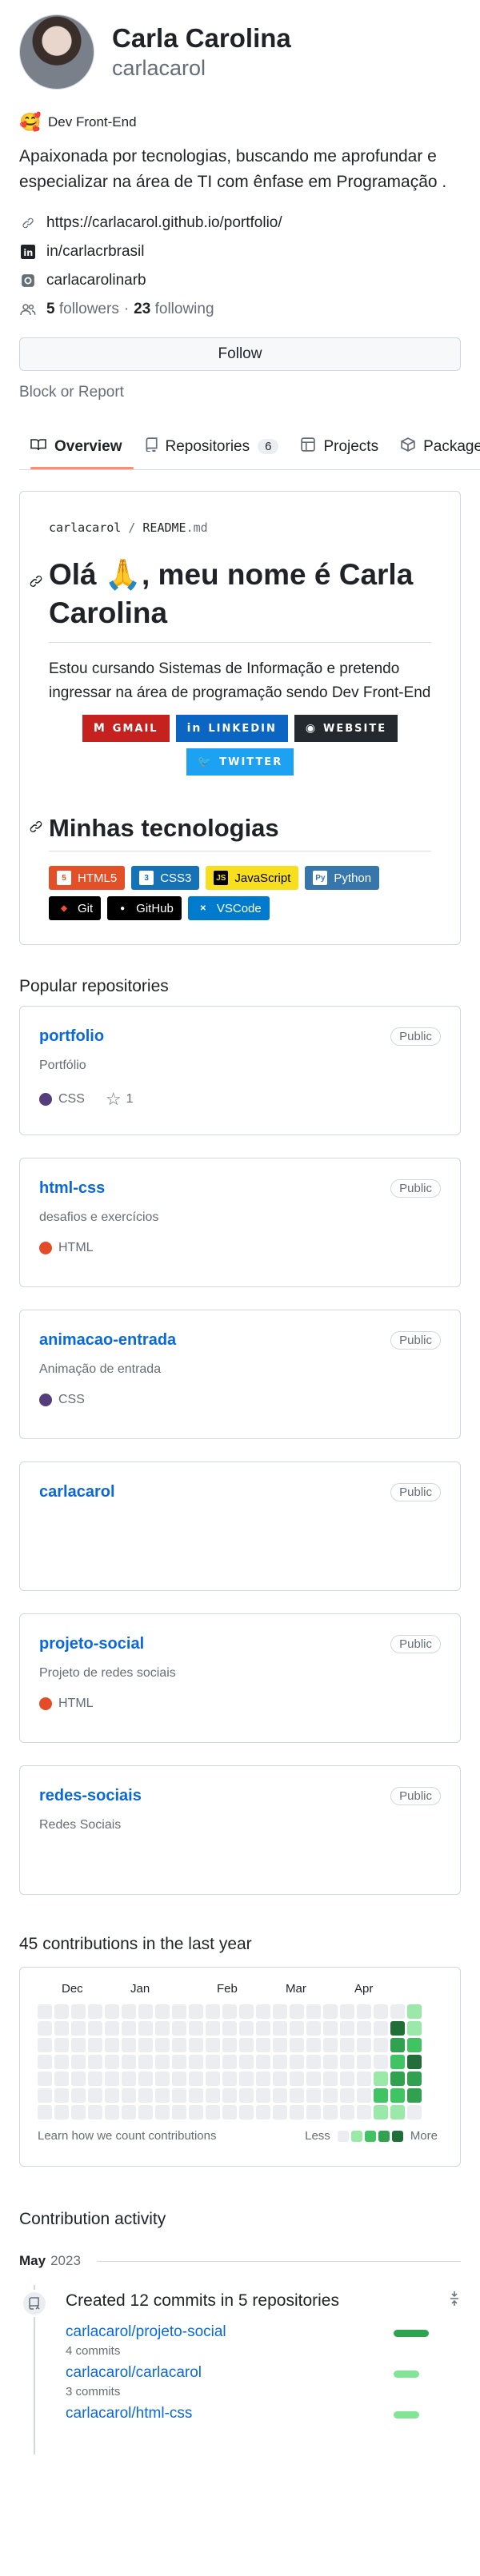  I want to click on repo-name-link: projeto-social, so click(91, 1644).